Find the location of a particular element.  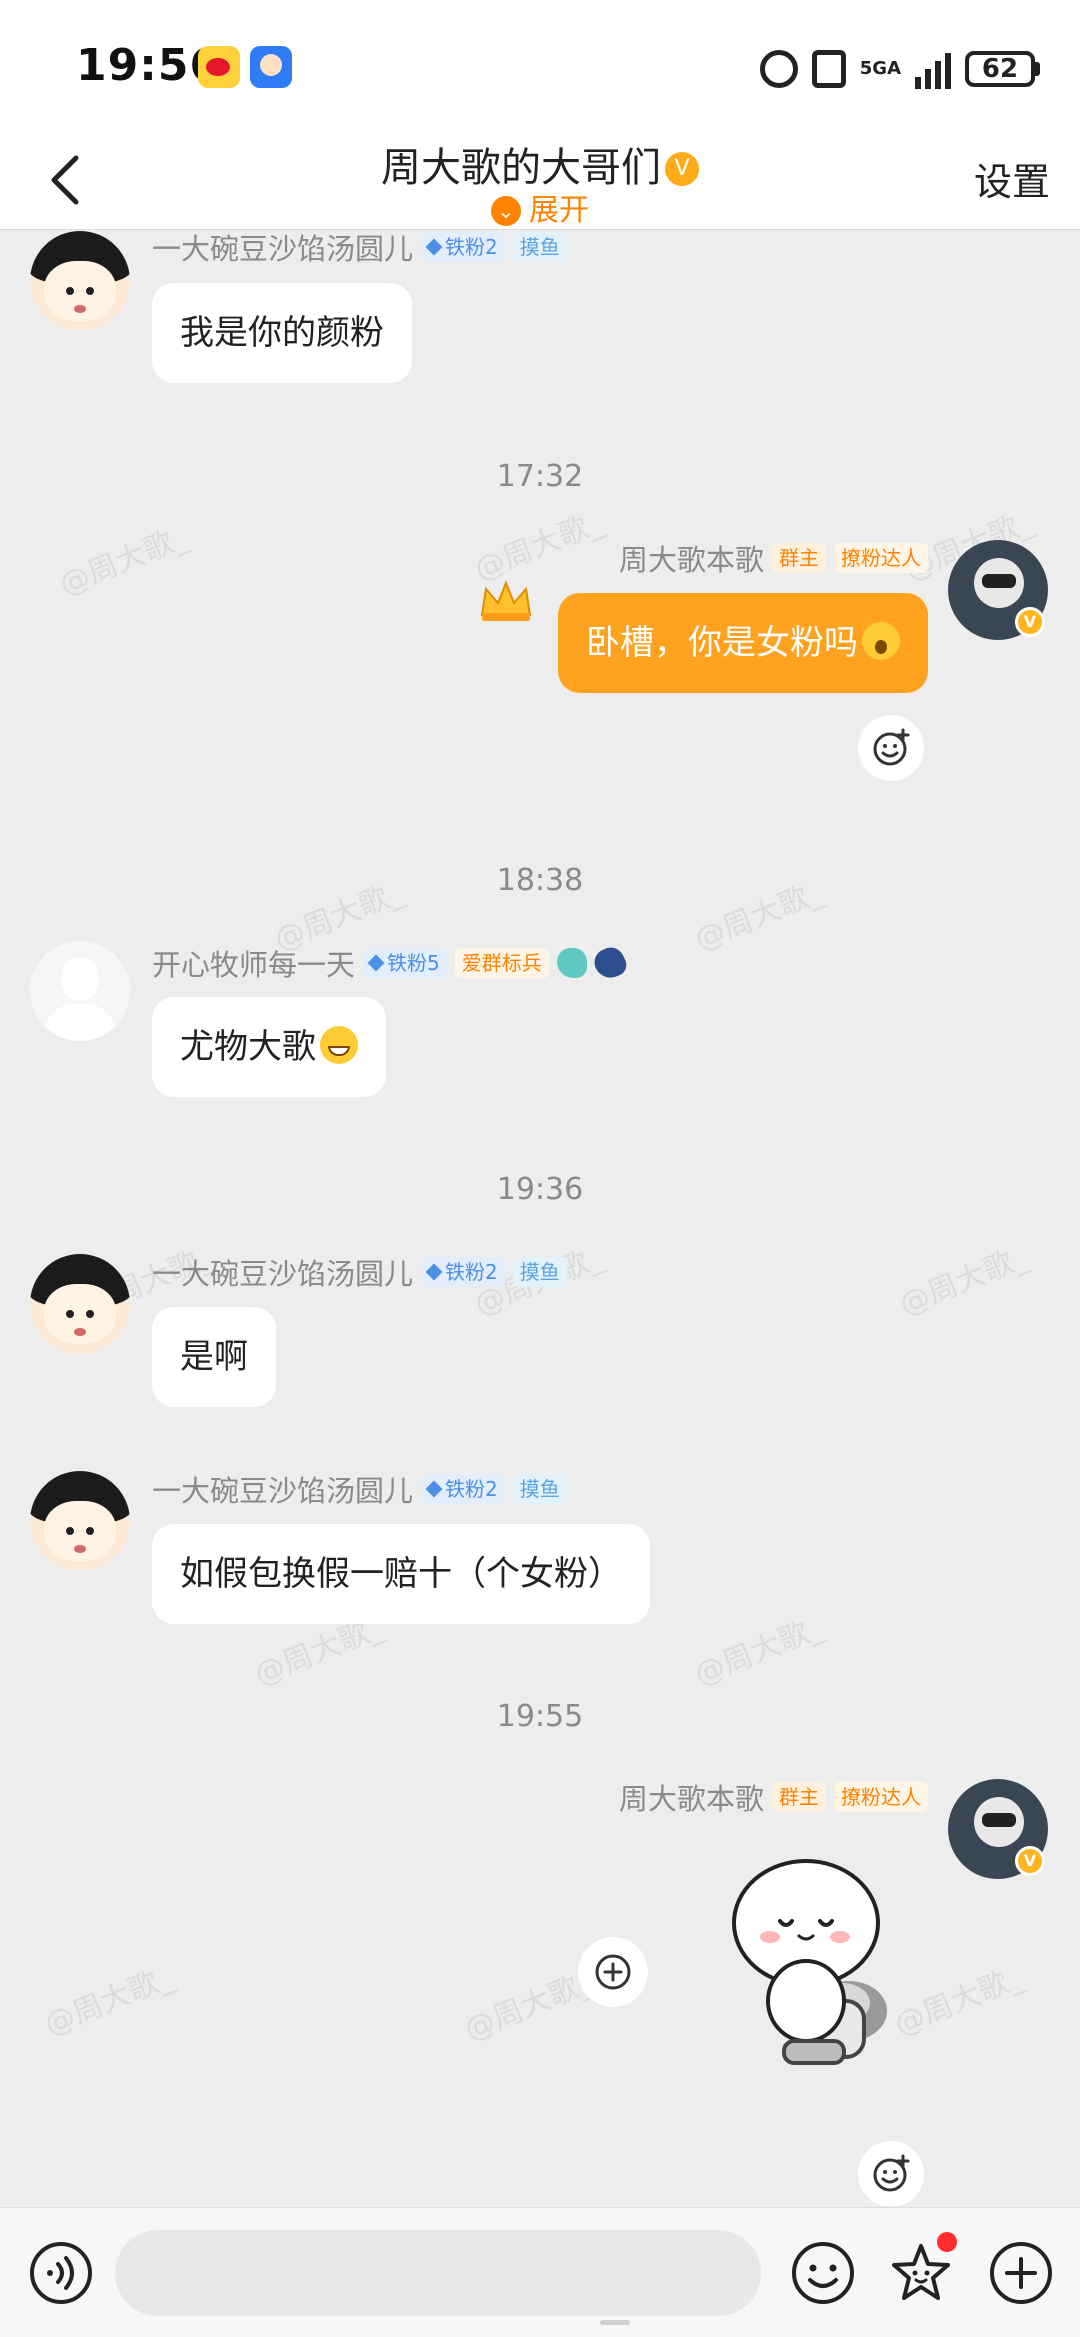

message-input is located at coordinates (438, 2273).